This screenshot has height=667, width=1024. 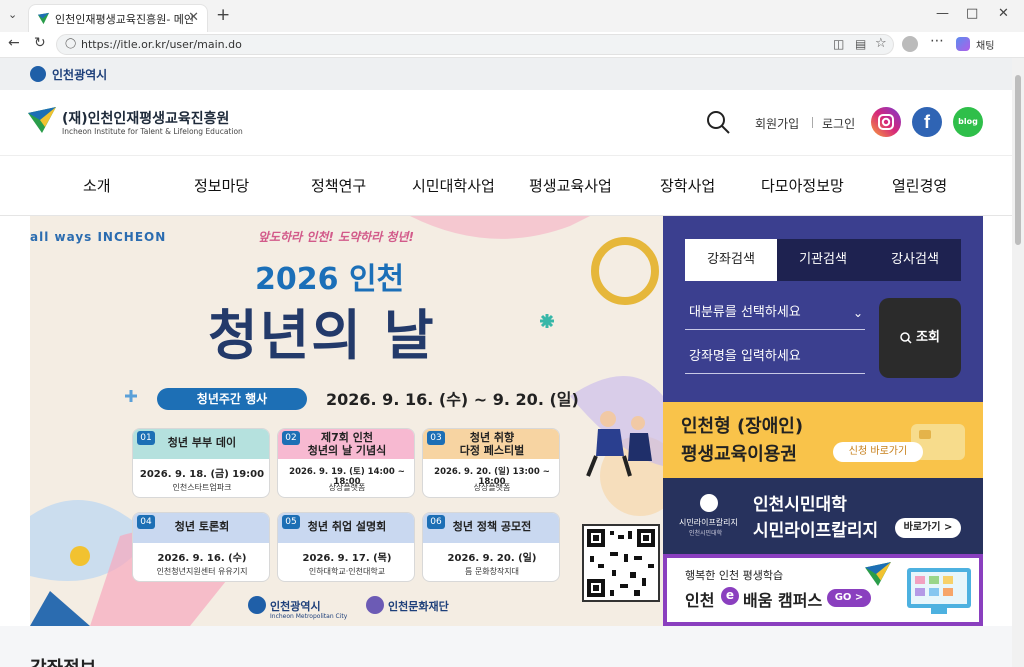 I want to click on profile-avatar, so click(x=910, y=44).